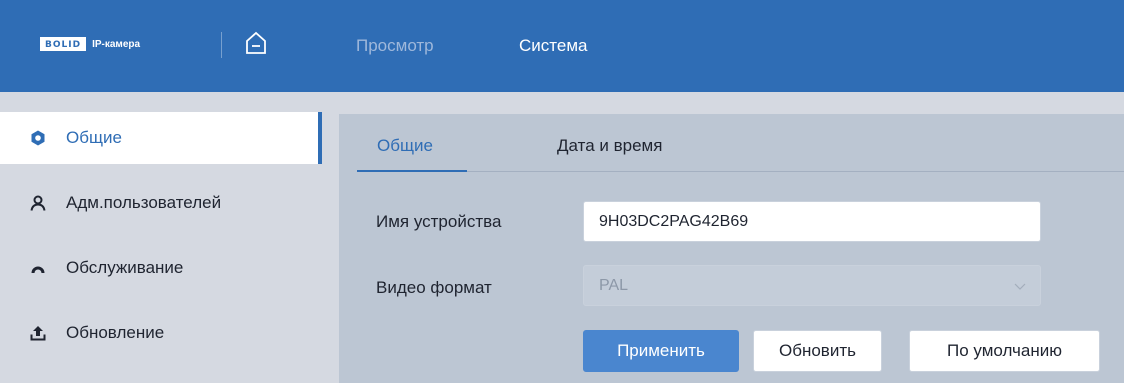  I want to click on device-name-label: Имя устройства, so click(439, 221).